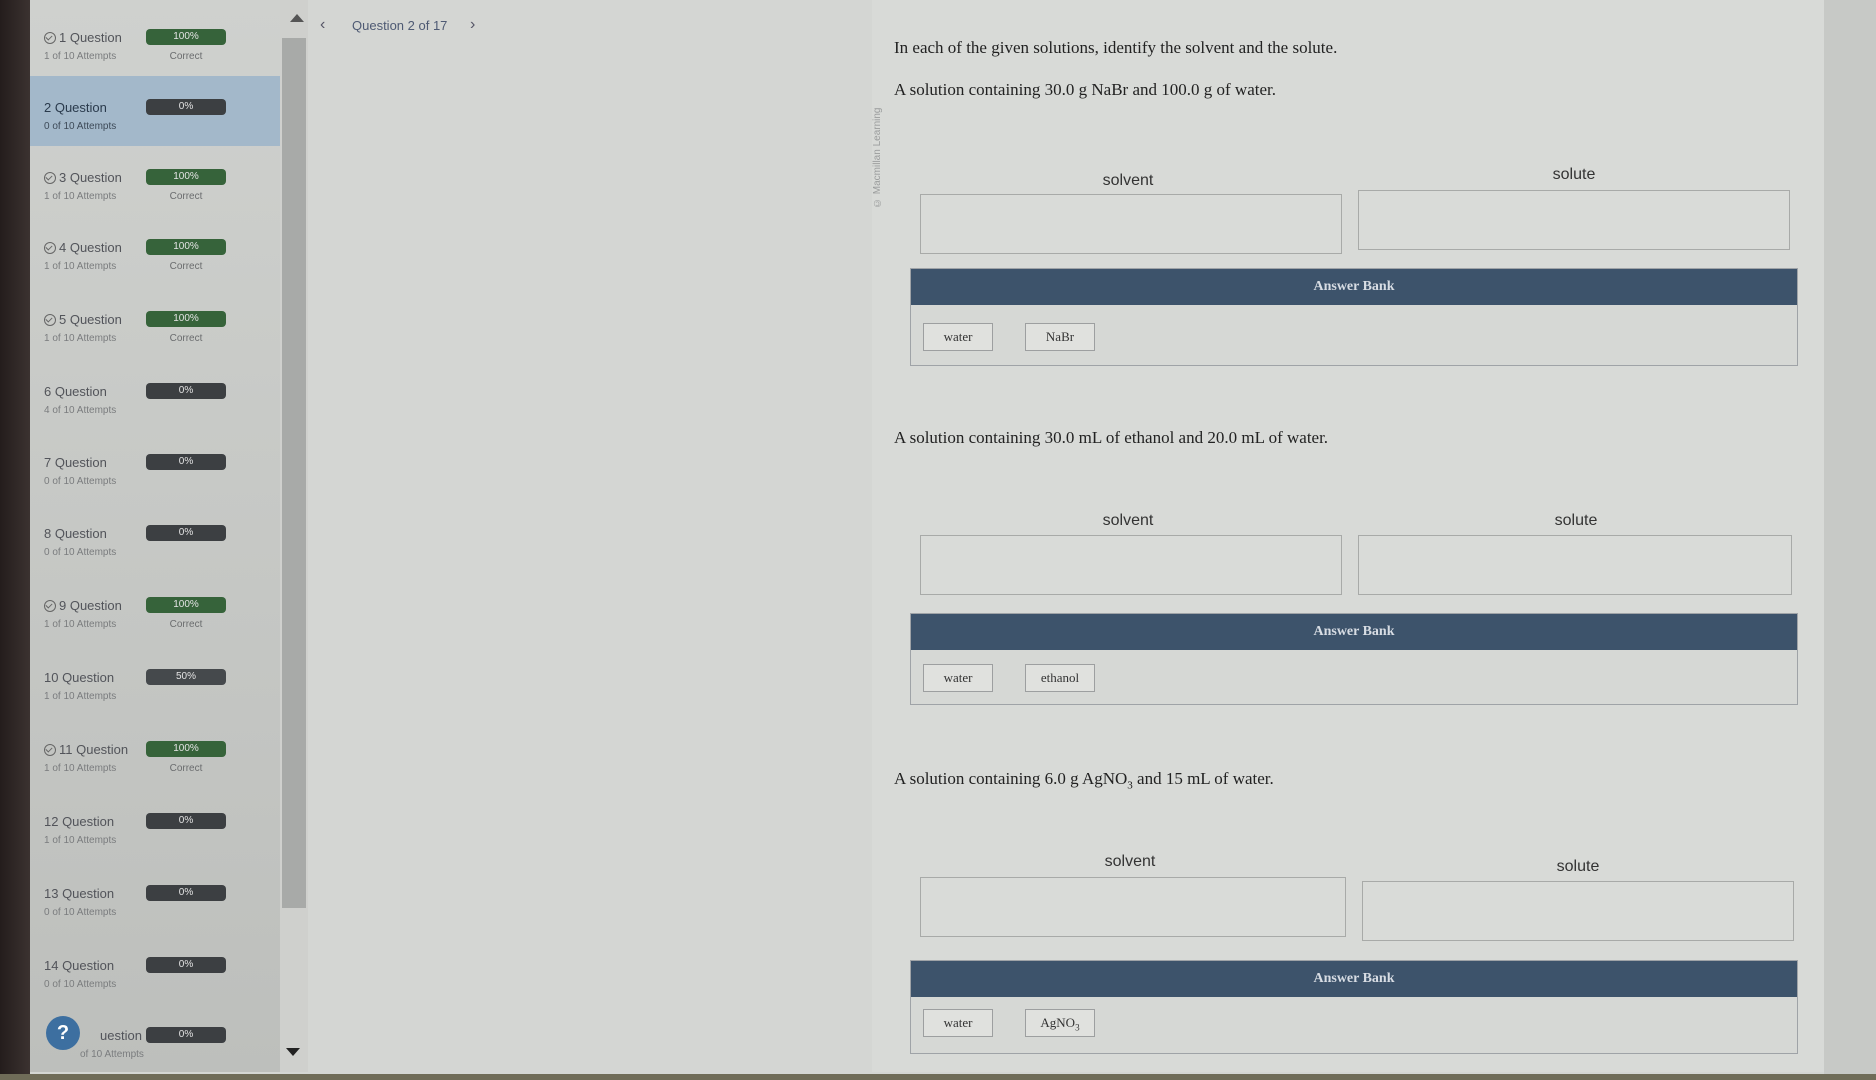  I want to click on question-item-5: 5 Question 1 of 10 Attempts 100% Correct, so click(156, 323).